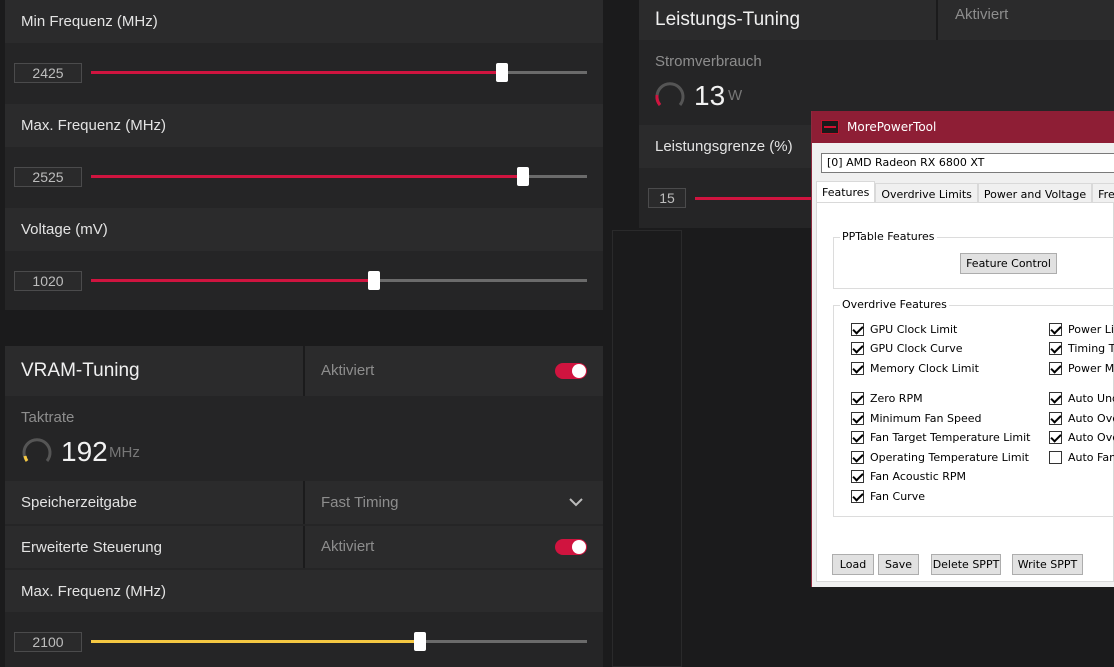 This screenshot has height=667, width=1114. Describe the element at coordinates (1047, 564) in the screenshot. I see `write-sppt-button: Write SPPT` at that location.